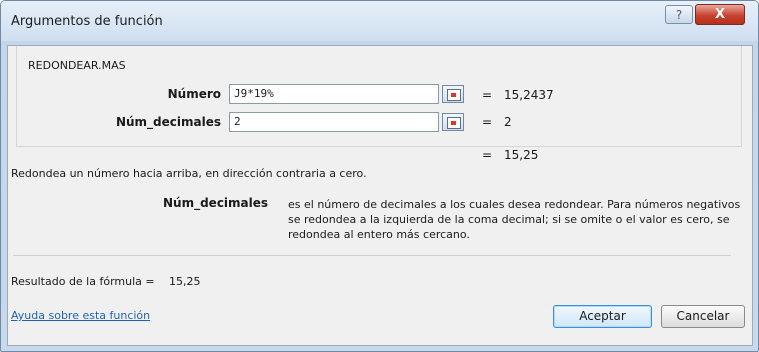 The height and width of the screenshot is (352, 759). I want to click on ok-button: Aceptar, so click(602, 316).